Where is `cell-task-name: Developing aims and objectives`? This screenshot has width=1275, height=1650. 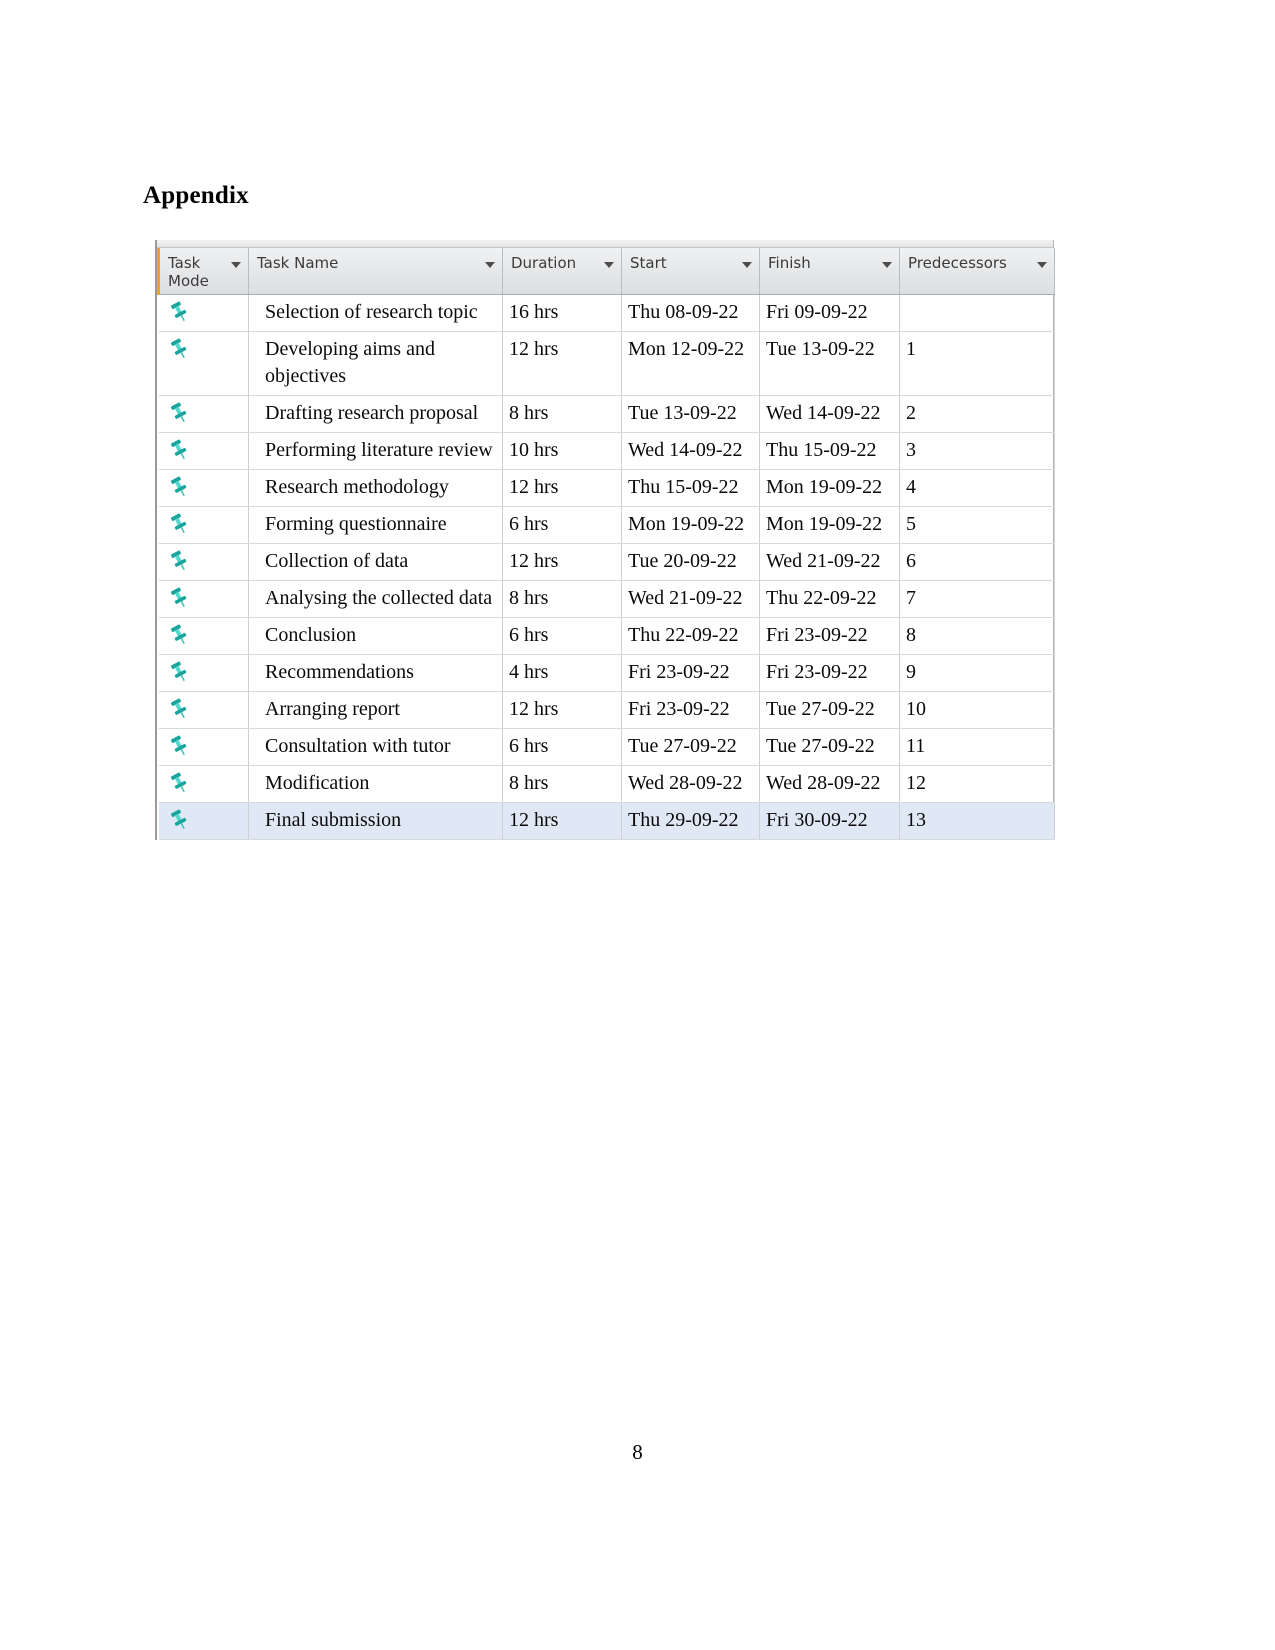
cell-task-name: Developing aims and objectives is located at coordinates (375, 363).